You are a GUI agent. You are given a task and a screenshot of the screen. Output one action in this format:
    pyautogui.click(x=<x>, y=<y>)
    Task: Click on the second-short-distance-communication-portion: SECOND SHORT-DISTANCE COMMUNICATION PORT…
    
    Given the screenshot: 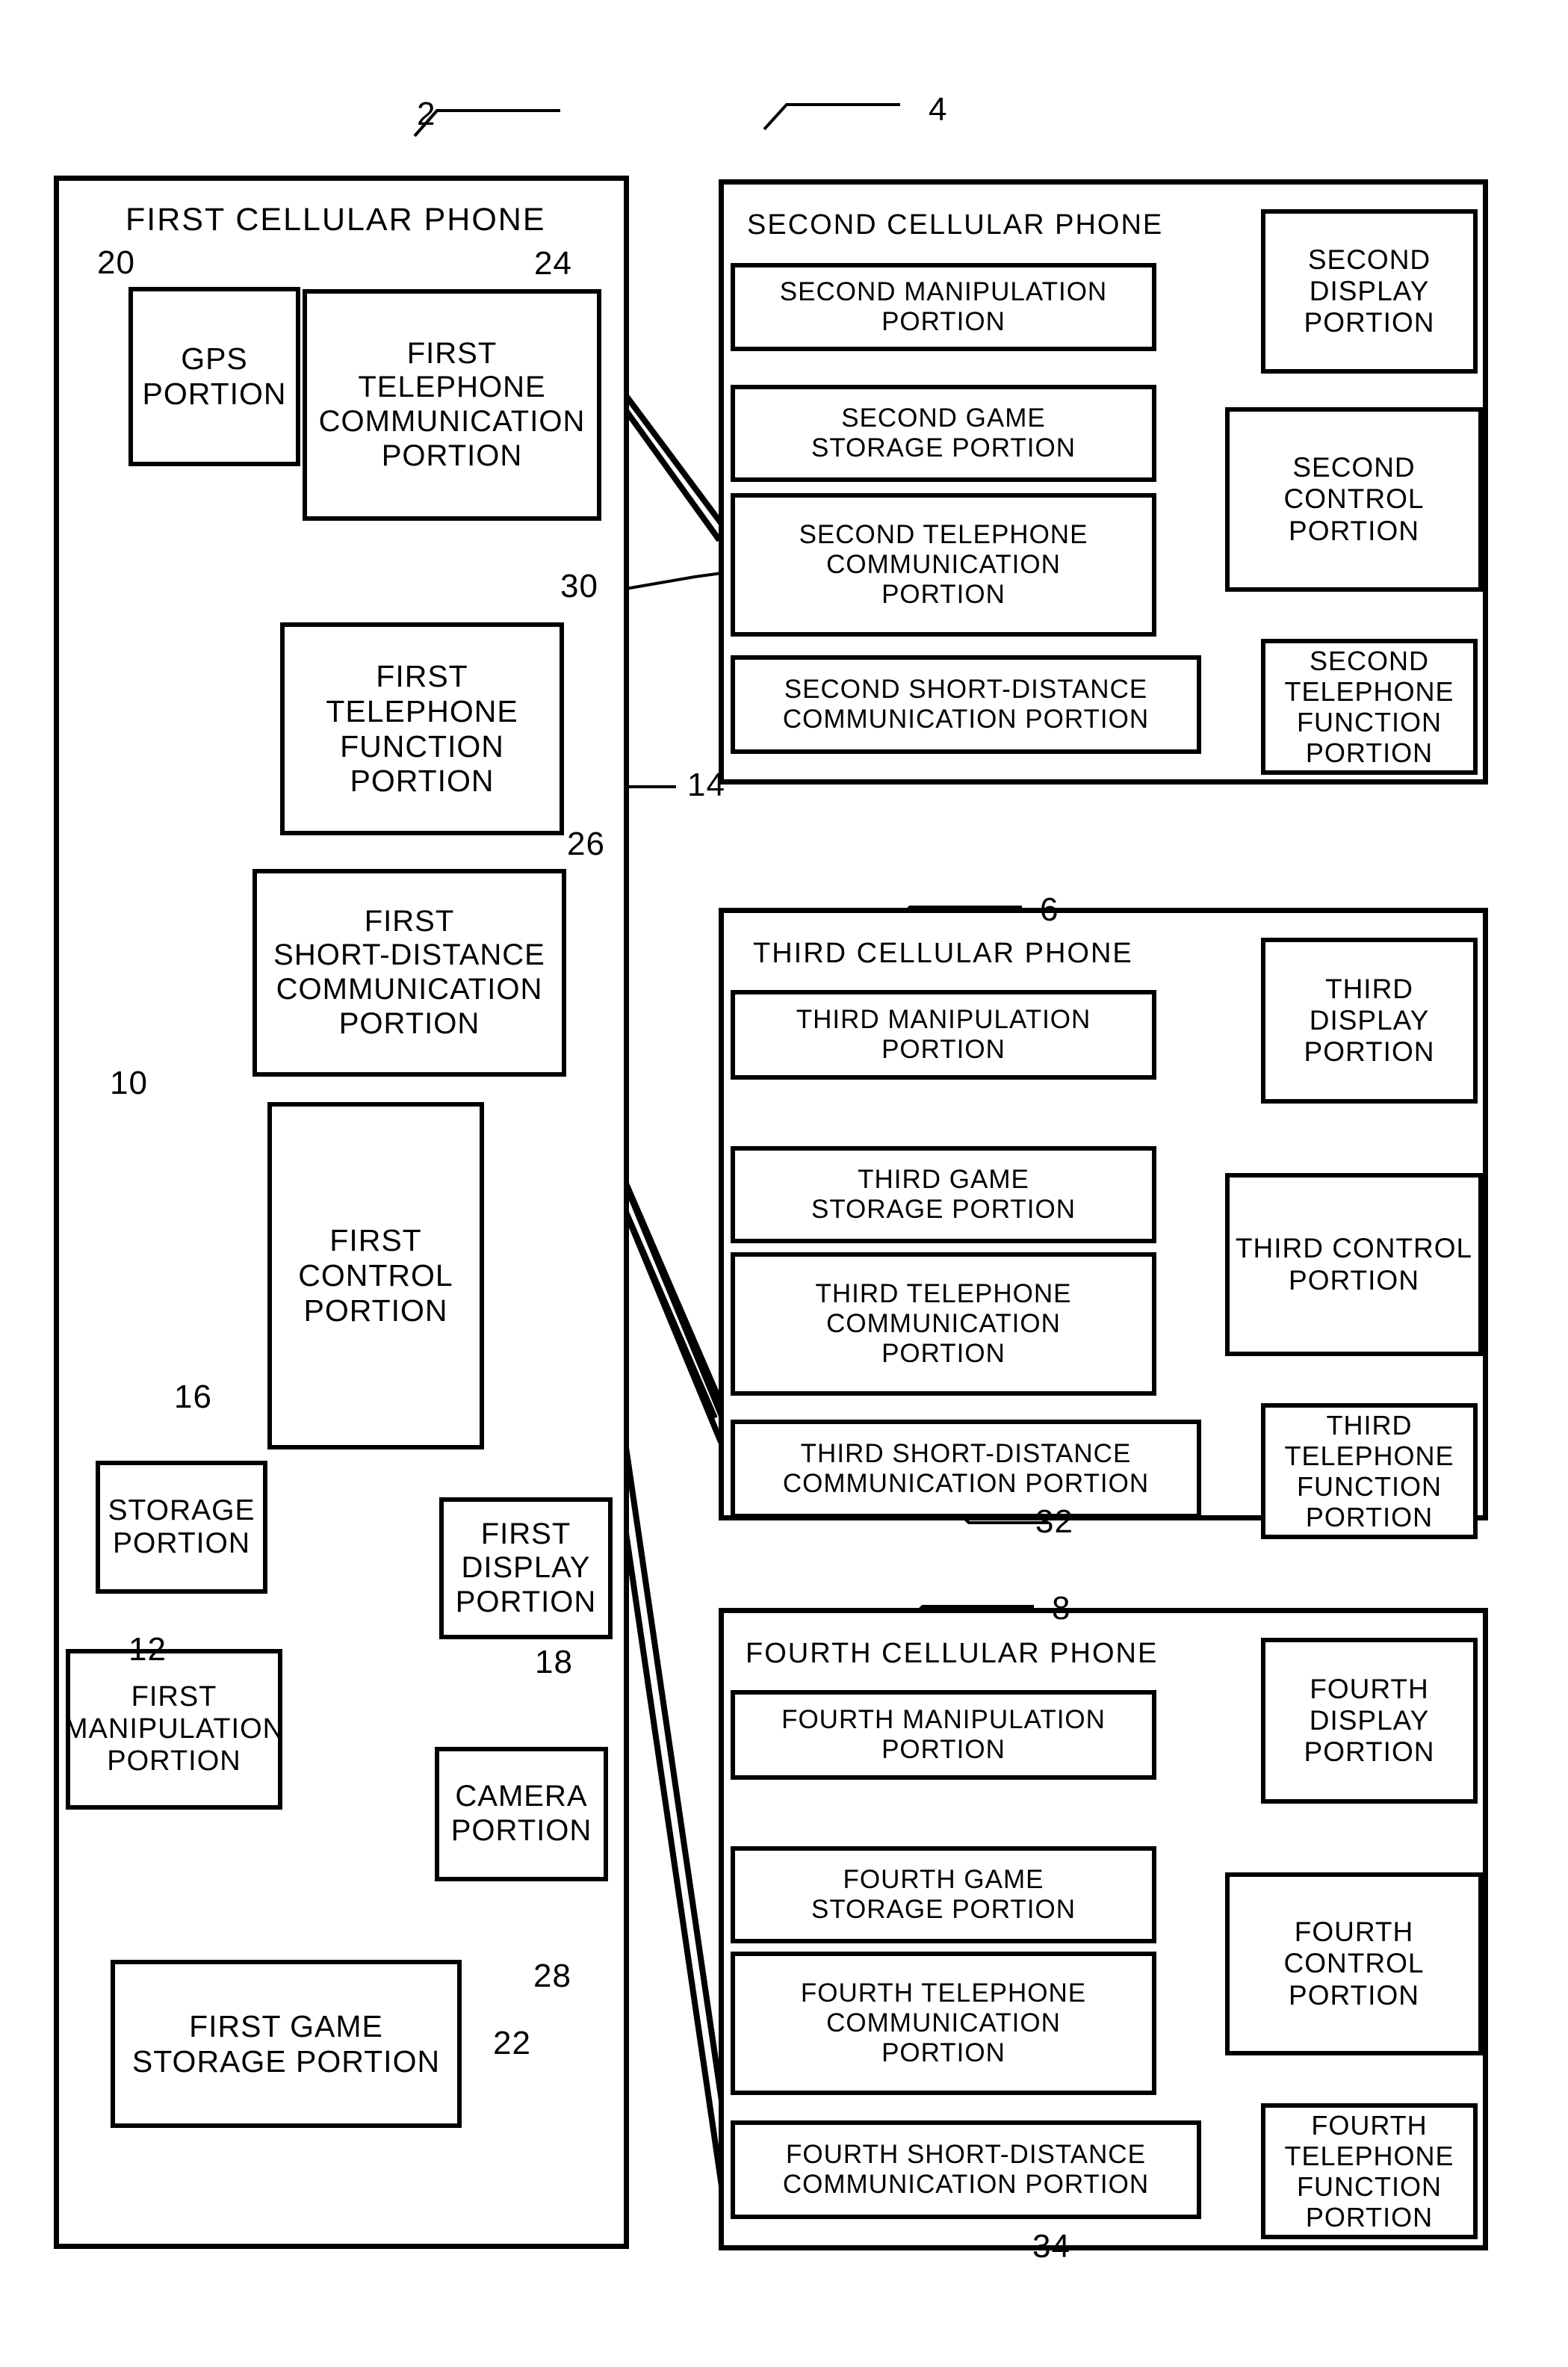 What is the action you would take?
    pyautogui.click(x=966, y=704)
    